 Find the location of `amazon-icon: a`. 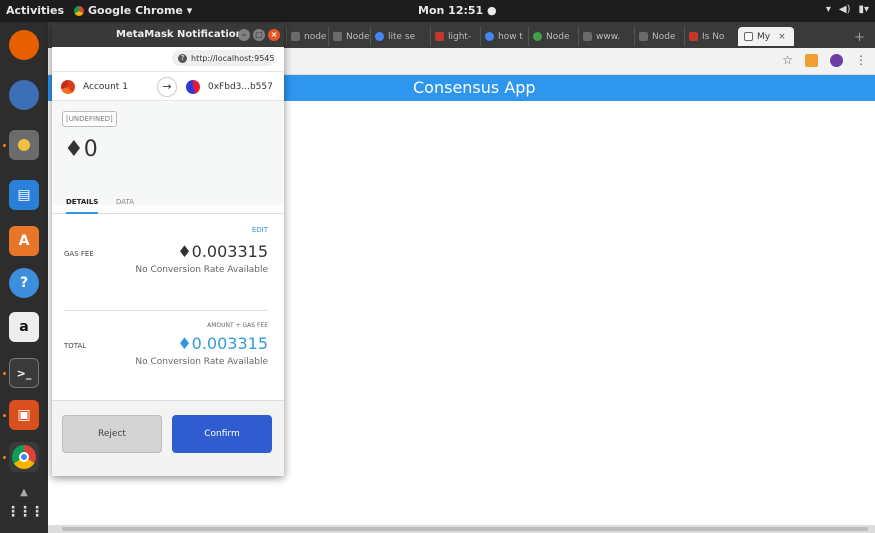

amazon-icon: a is located at coordinates (24, 327).